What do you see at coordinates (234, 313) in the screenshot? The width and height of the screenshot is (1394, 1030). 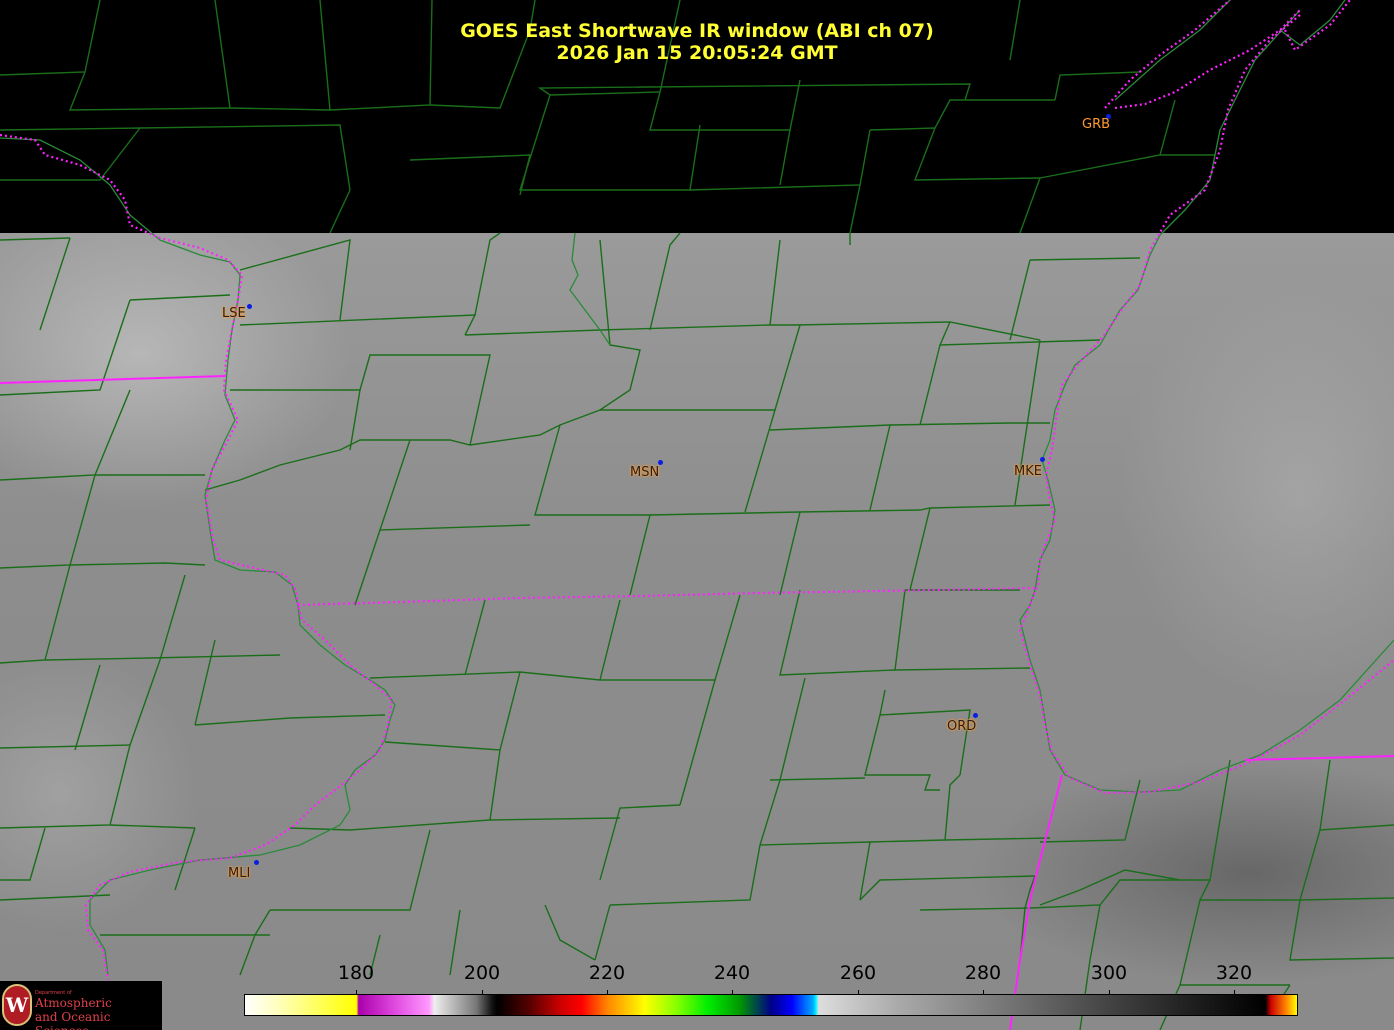 I see `station-label-lse: LSE` at bounding box center [234, 313].